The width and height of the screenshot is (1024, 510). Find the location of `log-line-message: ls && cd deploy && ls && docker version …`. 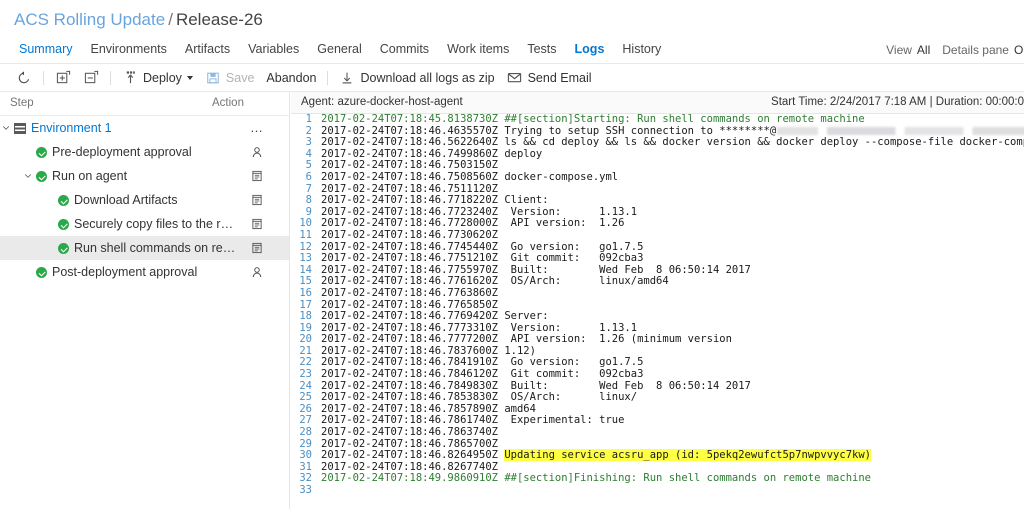

log-line-message: ls && cd deploy && ls && docker version … is located at coordinates (764, 142).